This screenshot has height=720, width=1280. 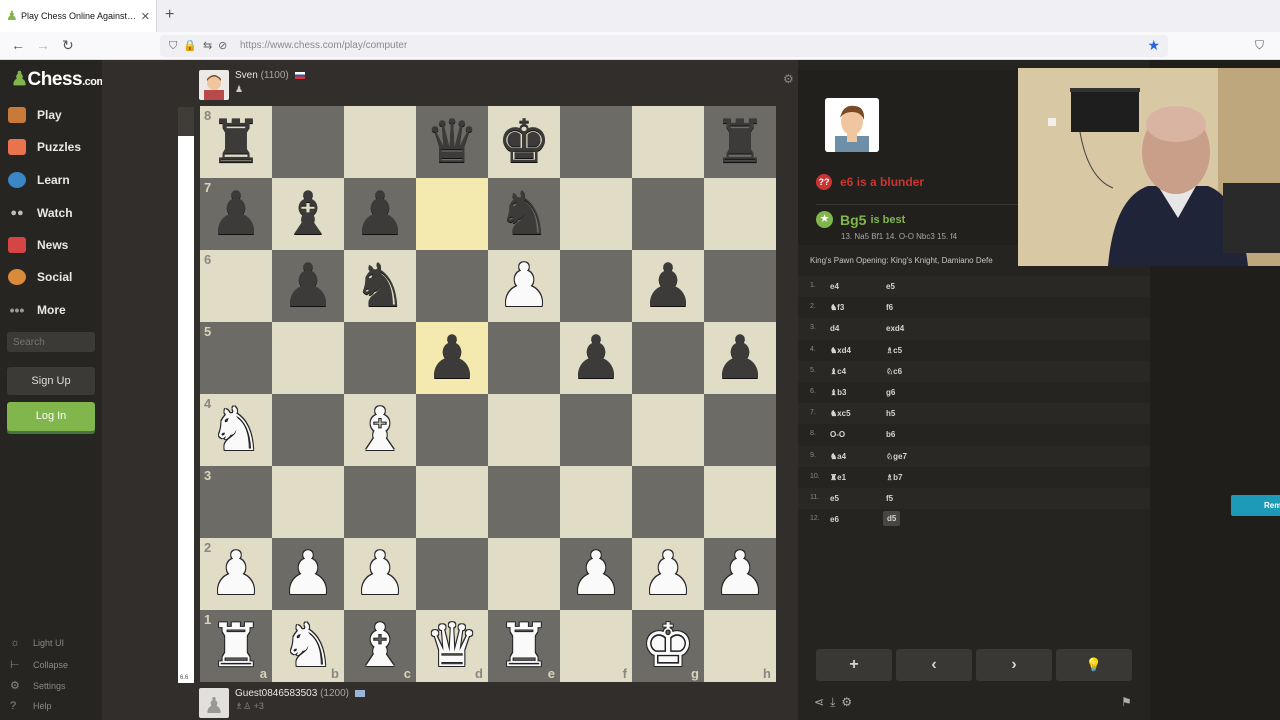 What do you see at coordinates (668, 574) in the screenshot?
I see `square-g2: ♟` at bounding box center [668, 574].